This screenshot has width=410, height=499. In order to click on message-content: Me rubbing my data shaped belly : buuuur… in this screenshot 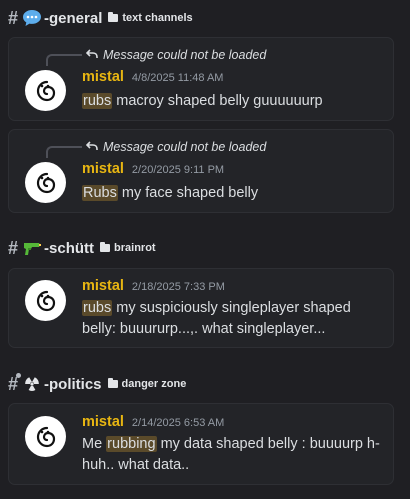, I will do `click(232, 455)`.